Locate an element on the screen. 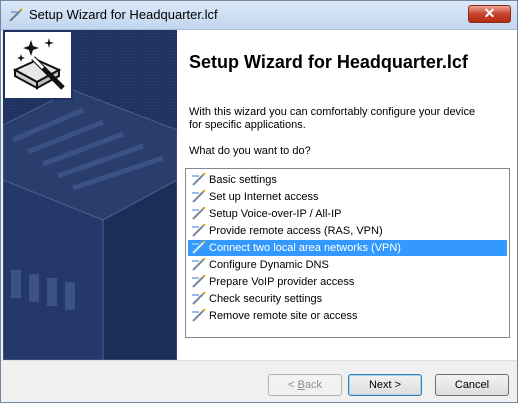 The image size is (518, 403). option-voip-provider: Prepare VoIP provider access is located at coordinates (347, 282).